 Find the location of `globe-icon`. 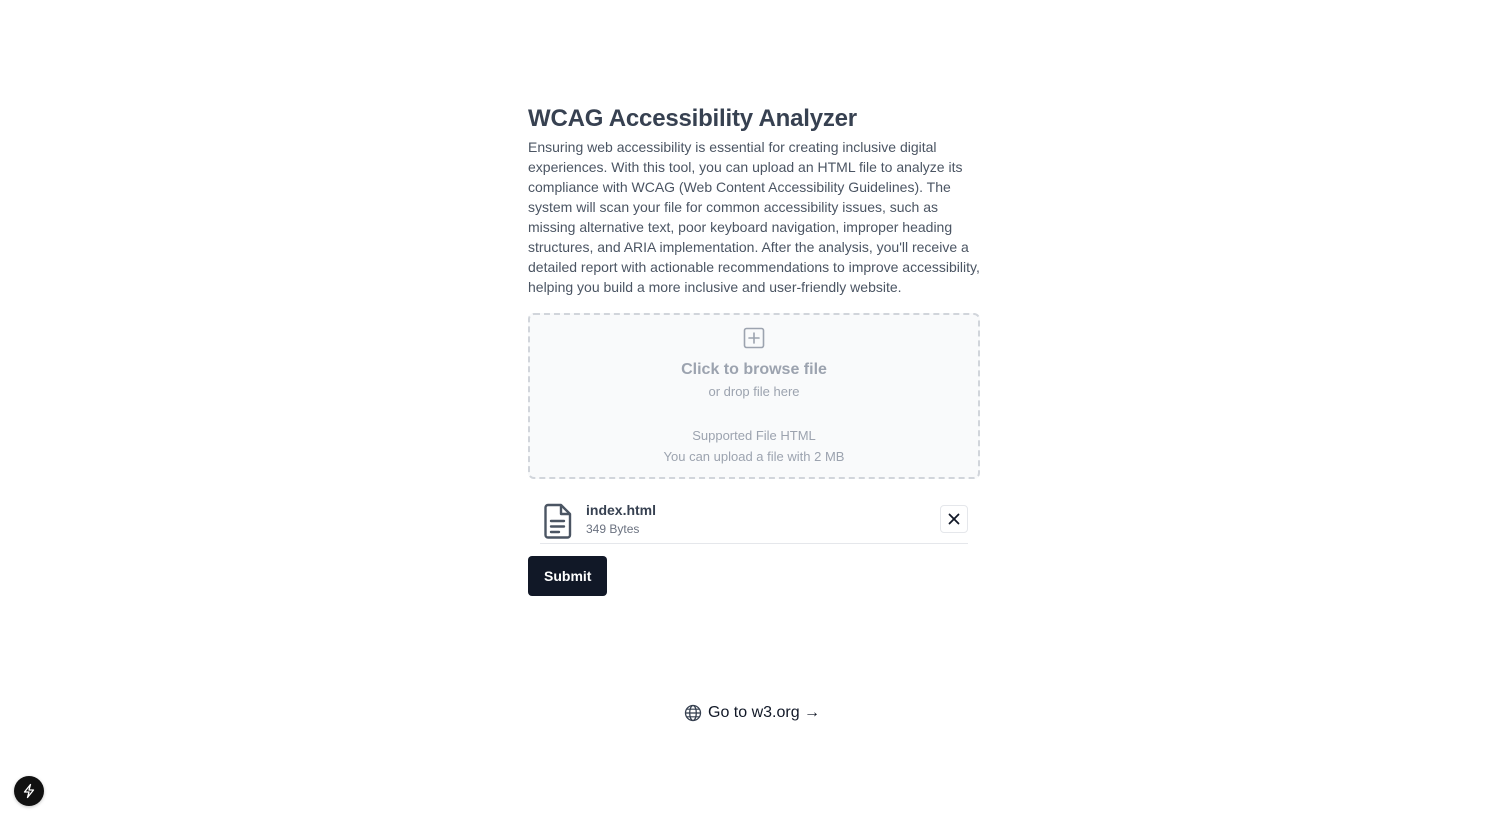

globe-icon is located at coordinates (693, 713).